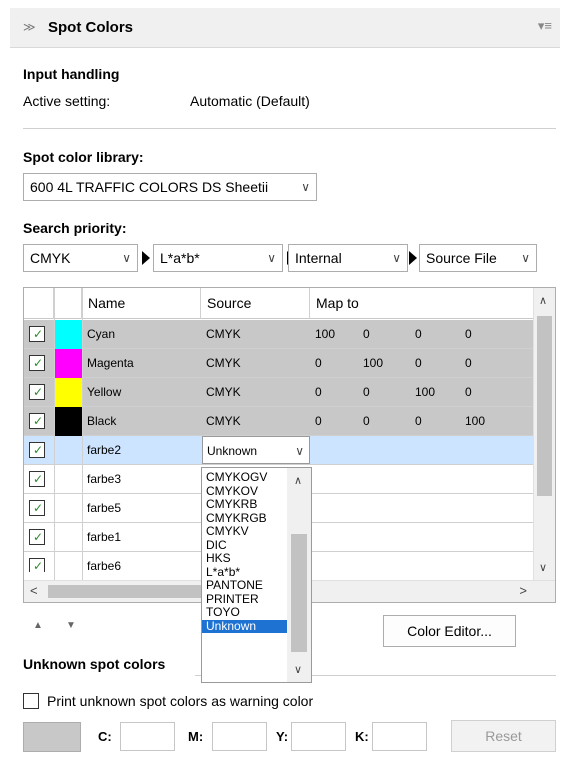 This screenshot has width=576, height=773. What do you see at coordinates (149, 187) in the screenshot?
I see `library-selected: 600 4L TRAFFIC COLORS DS Sheetii` at bounding box center [149, 187].